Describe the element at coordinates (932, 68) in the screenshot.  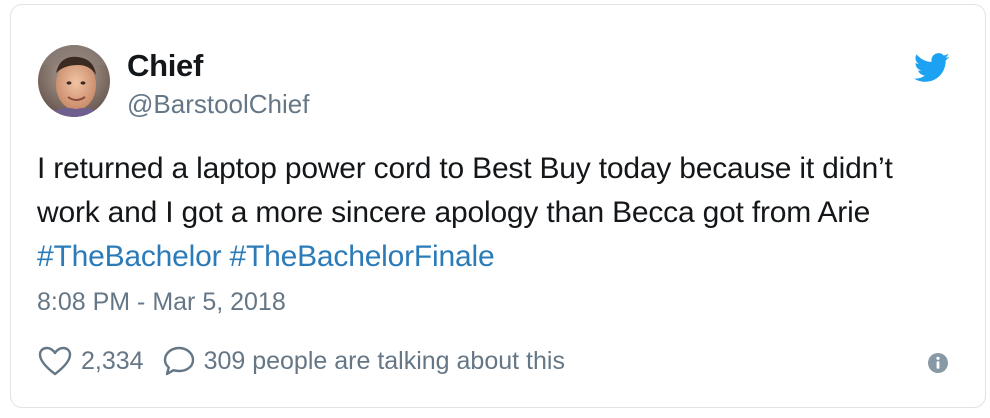
I see `twitter-bird-icon` at that location.